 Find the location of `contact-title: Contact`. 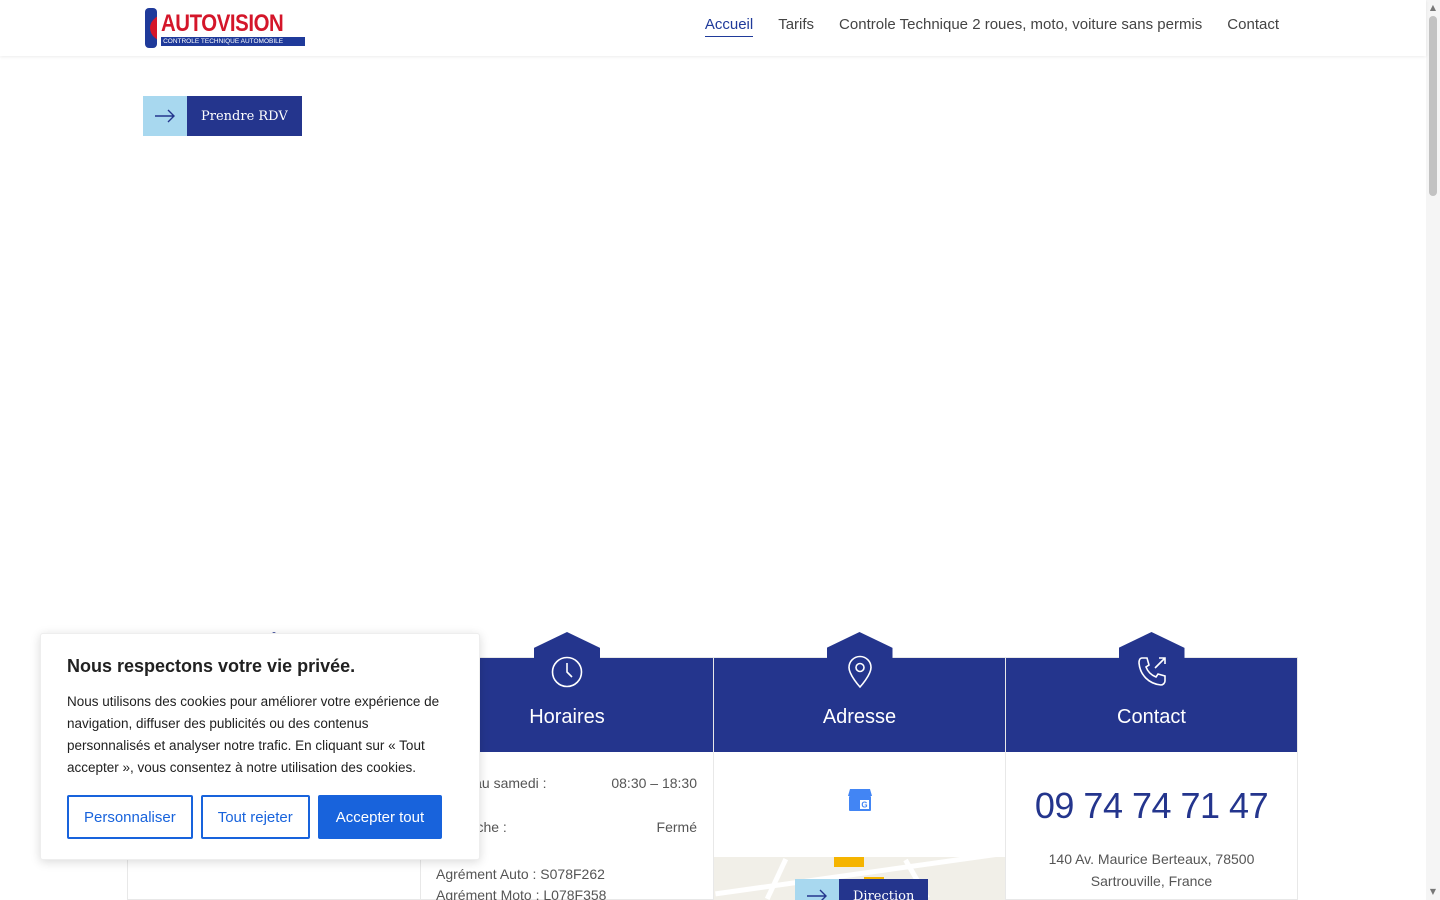

contact-title: Contact is located at coordinates (1151, 717).